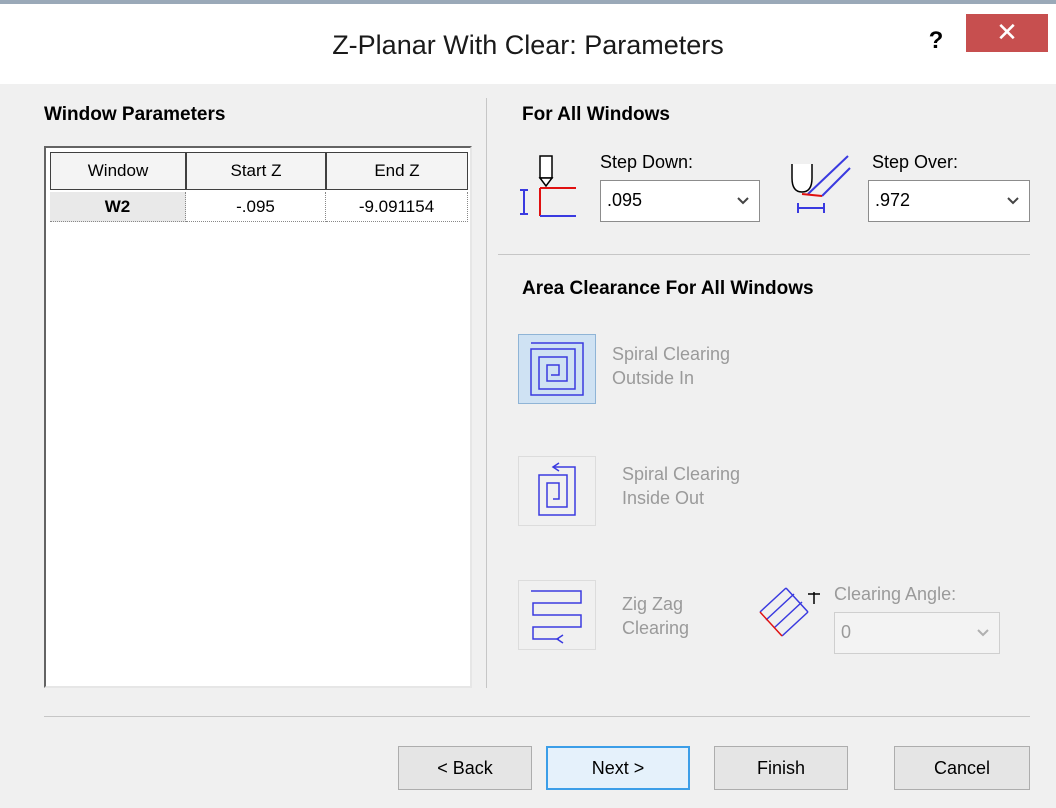 The height and width of the screenshot is (808, 1056). Describe the element at coordinates (917, 633) in the screenshot. I see `clearing-angle-combo: 0` at that location.